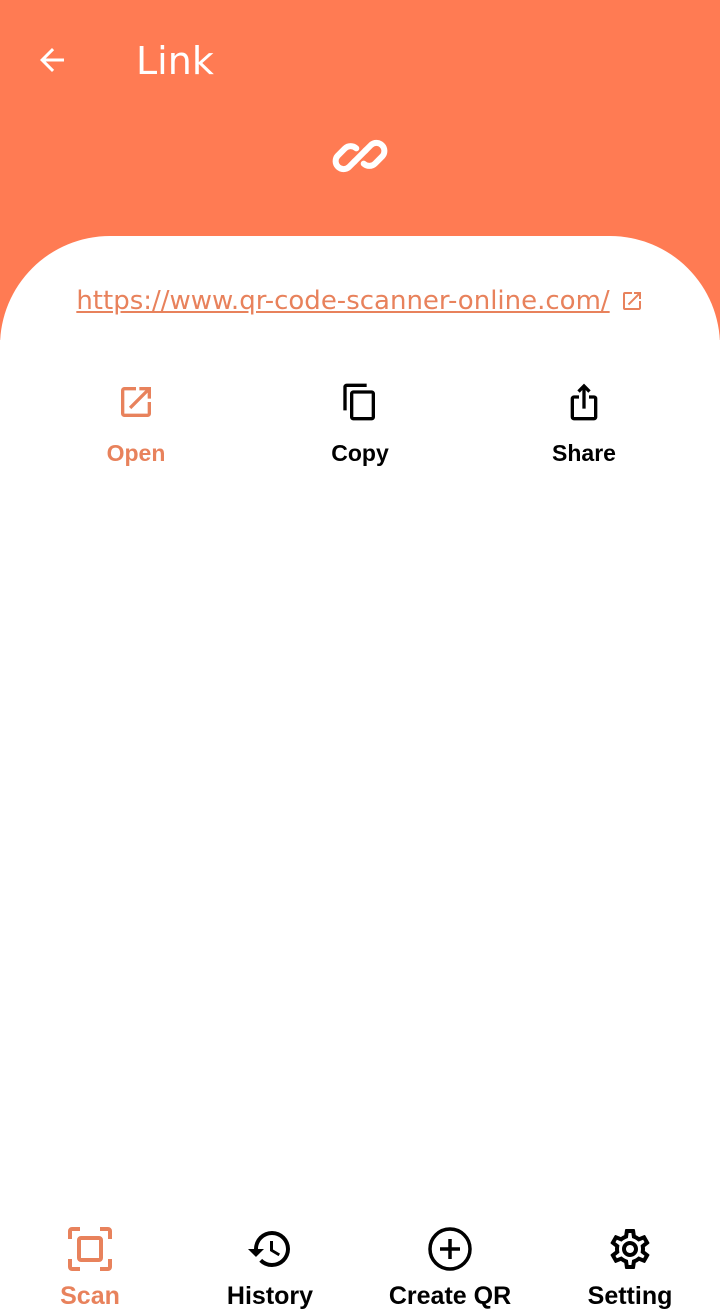 This screenshot has width=720, height=1314. I want to click on url-row: https://www.qr-code-scanner-online.com/, so click(360, 301).